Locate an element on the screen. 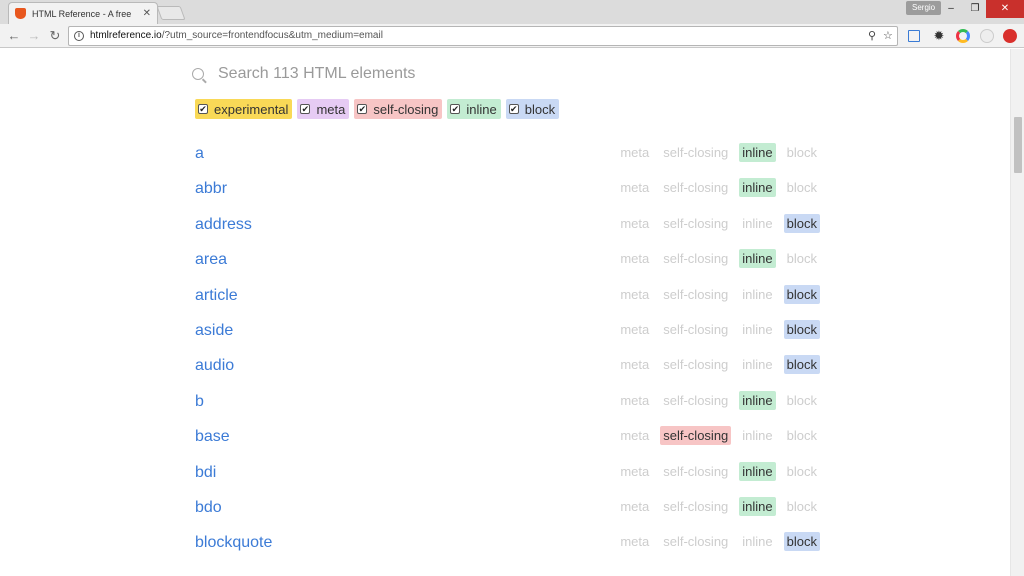  element-row: blockquote meta self-closing inline block is located at coordinates (507, 543).